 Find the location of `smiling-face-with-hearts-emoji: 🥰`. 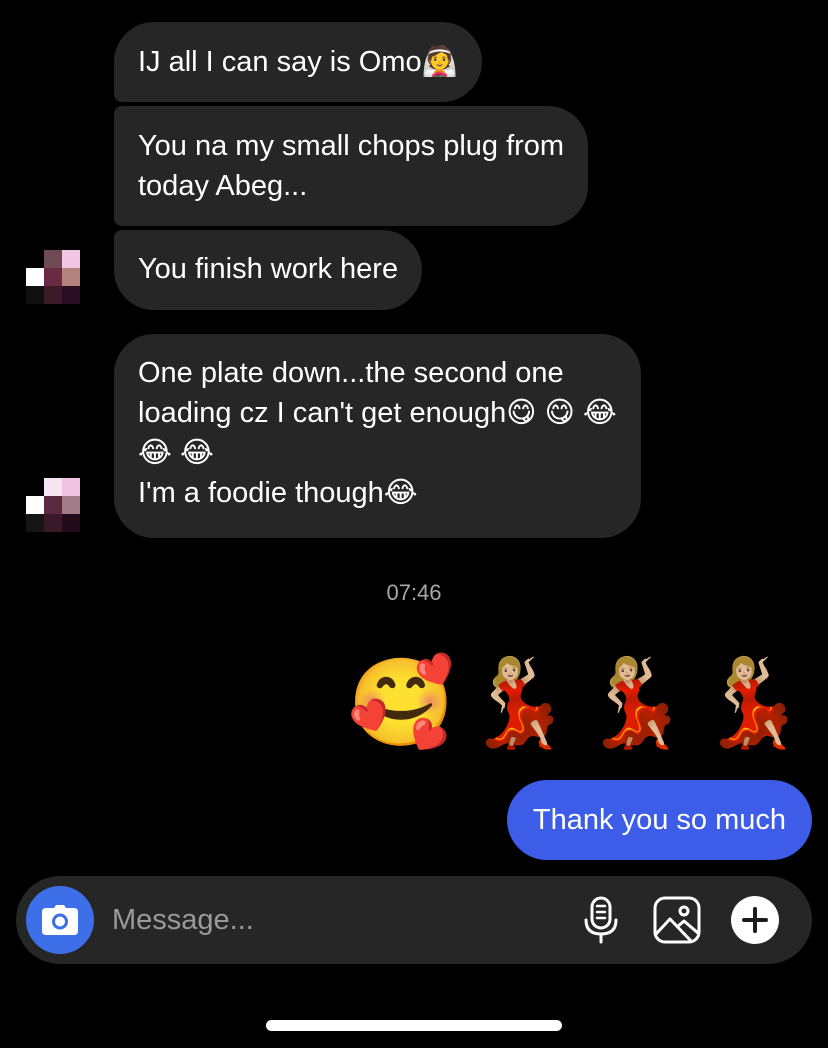

smiling-face-with-hearts-emoji: 🥰 is located at coordinates (401, 703).